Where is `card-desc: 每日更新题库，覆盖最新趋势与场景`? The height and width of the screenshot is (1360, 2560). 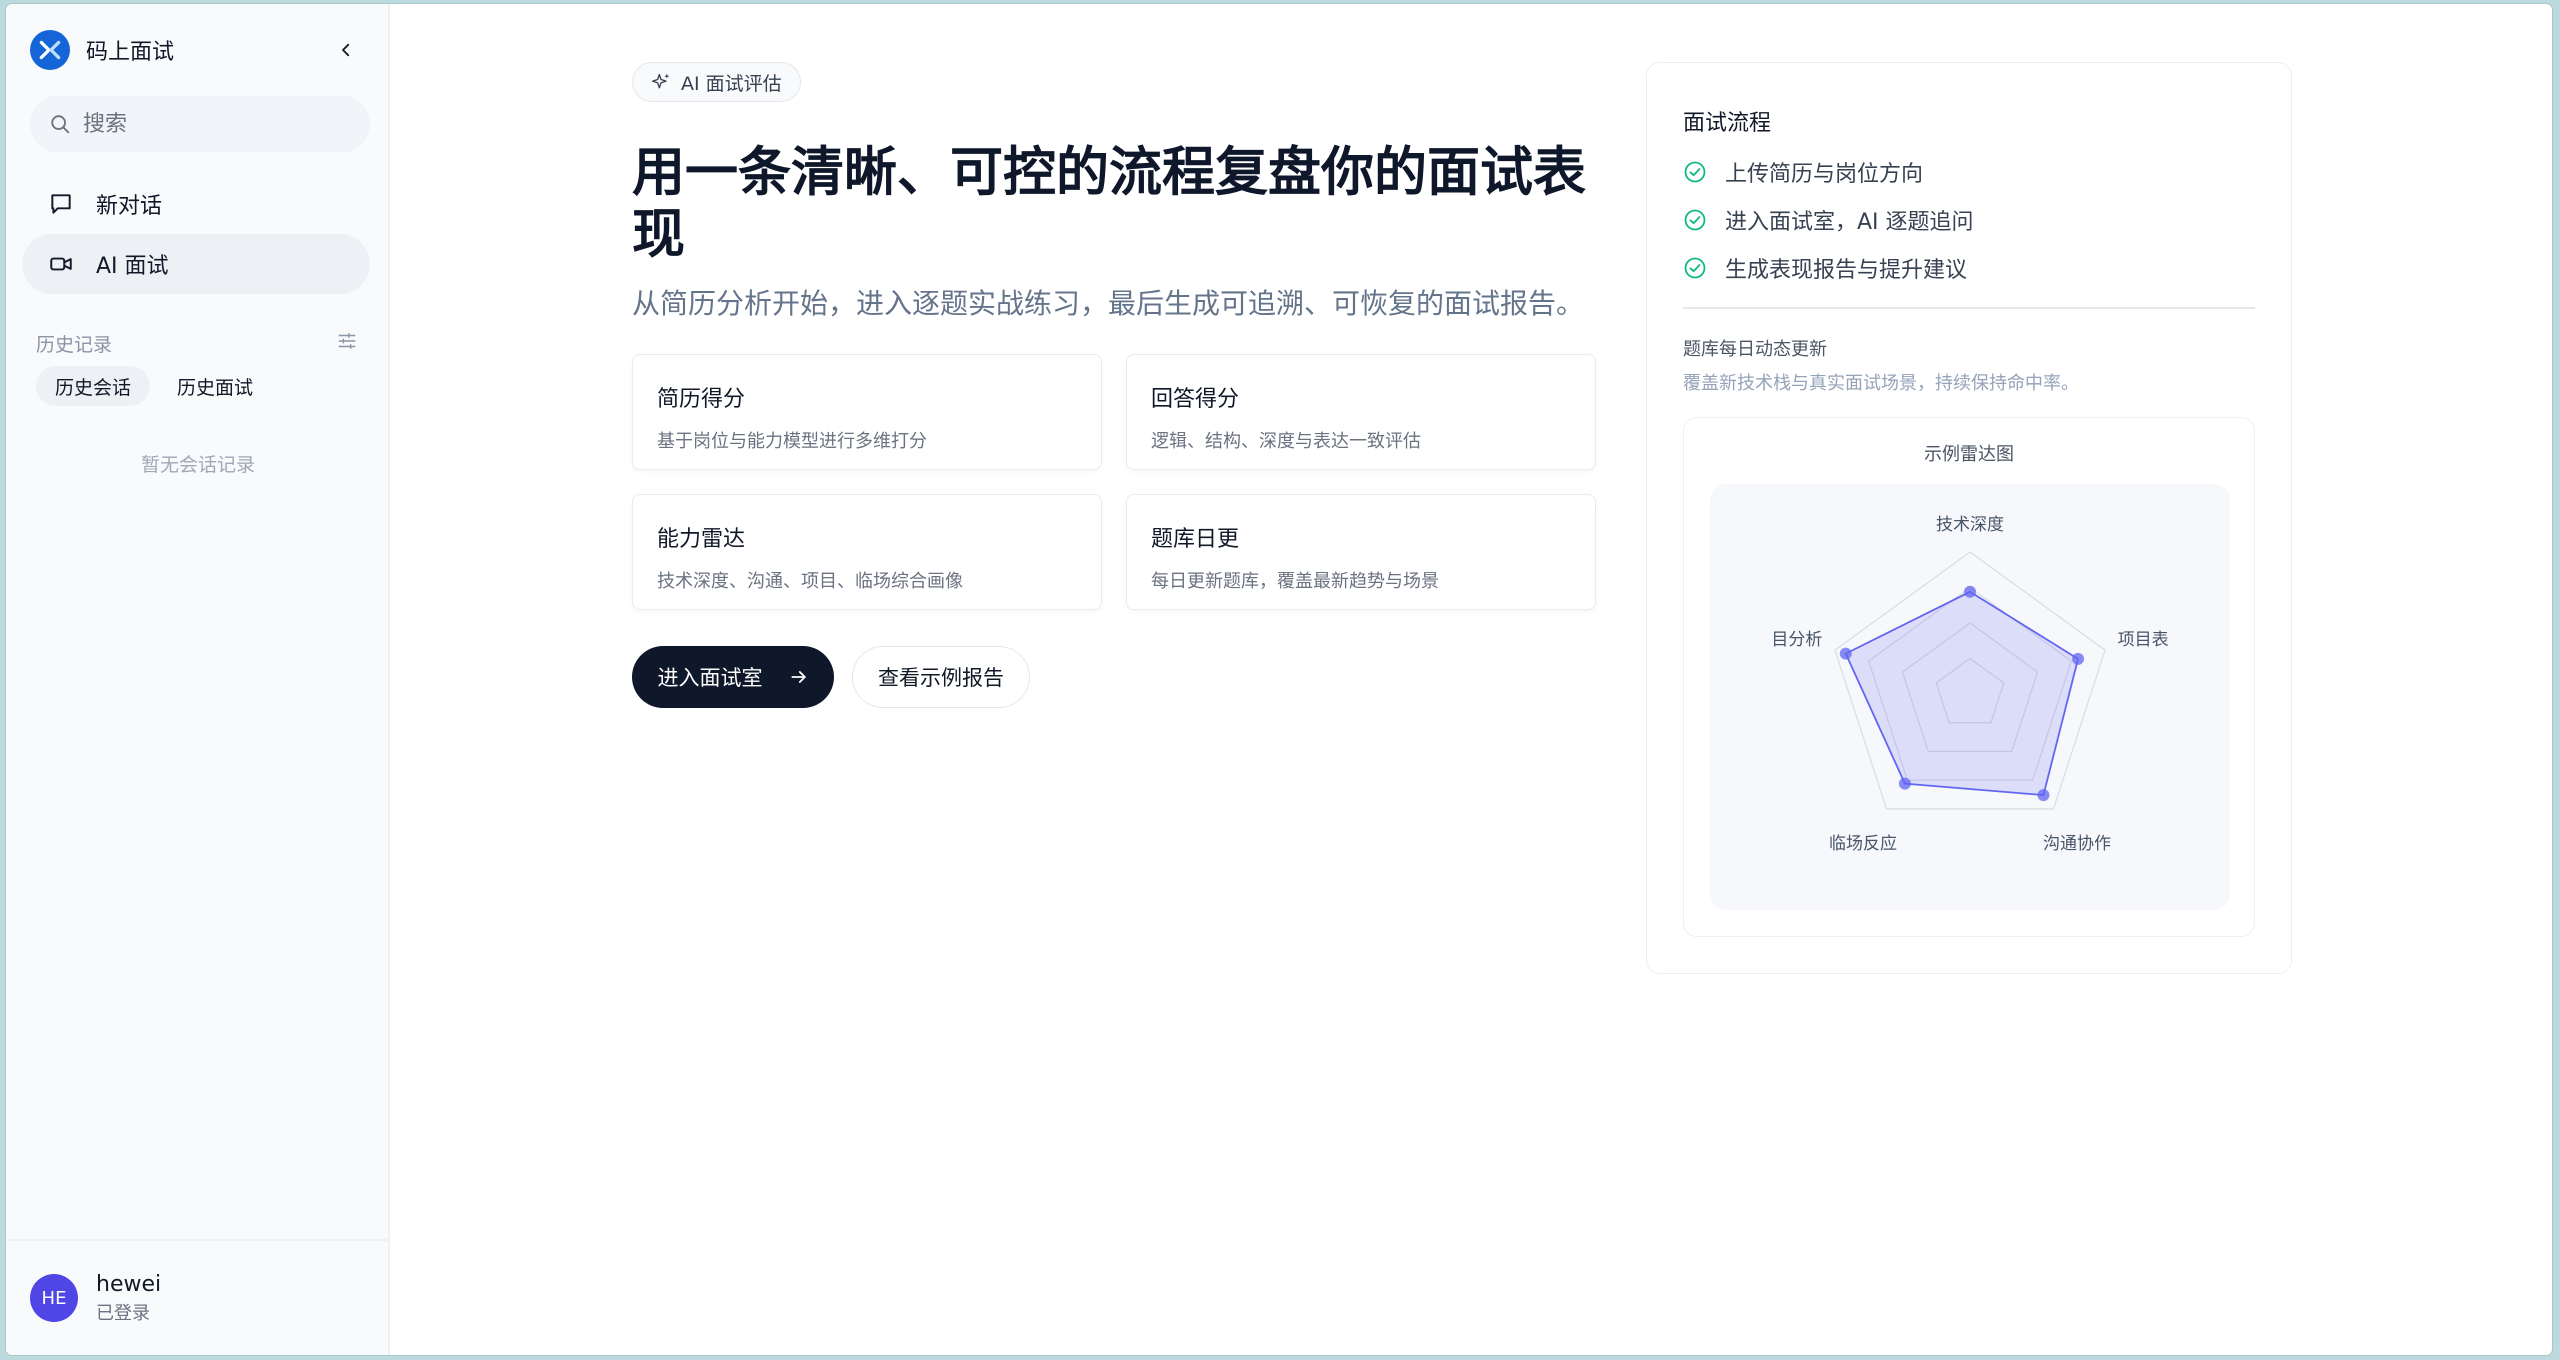
card-desc: 每日更新题库，覆盖最新趋势与场景 is located at coordinates (1295, 581).